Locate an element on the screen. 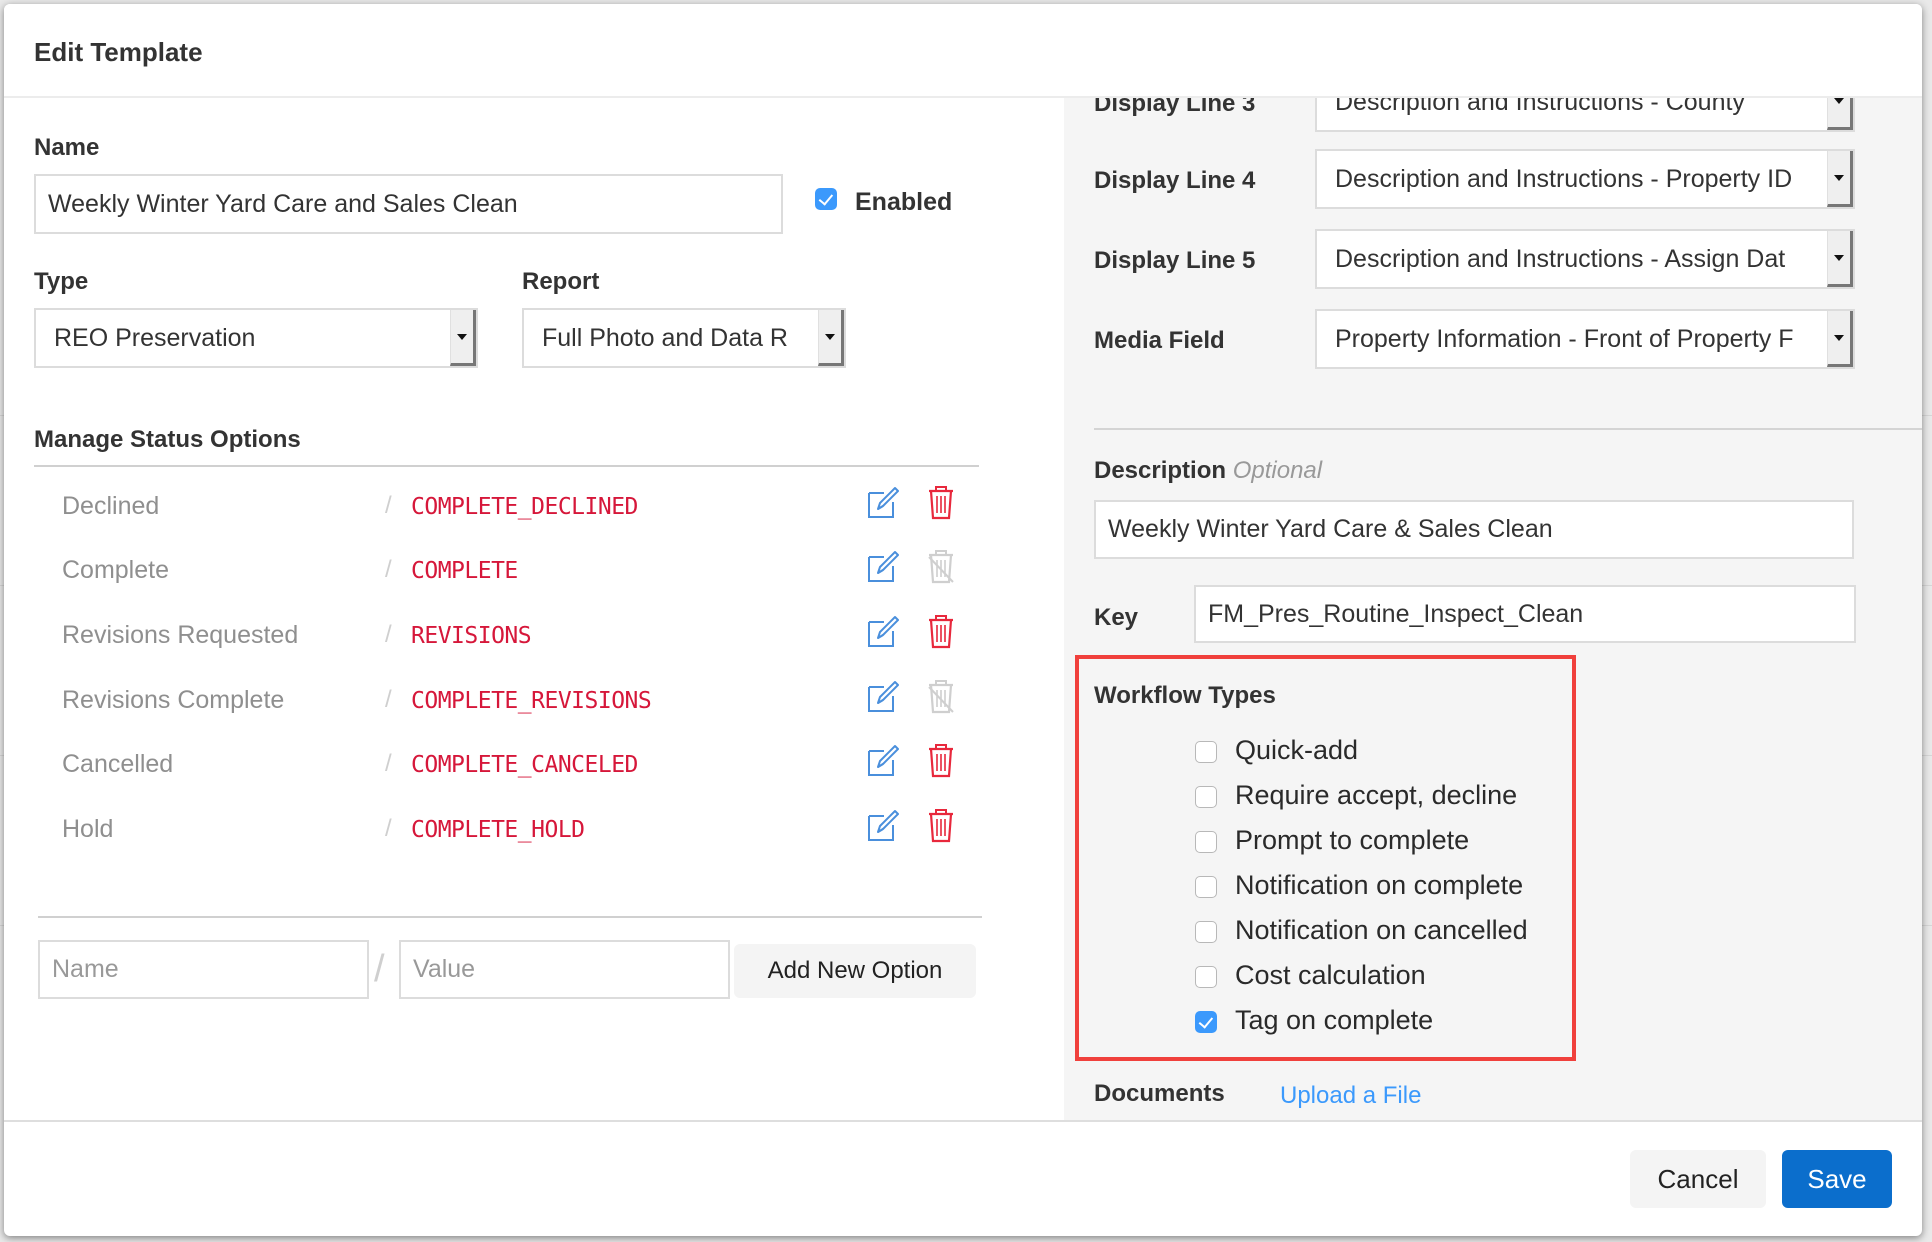 The image size is (1932, 1242). type-select-value: REO Preservation is located at coordinates (155, 337).